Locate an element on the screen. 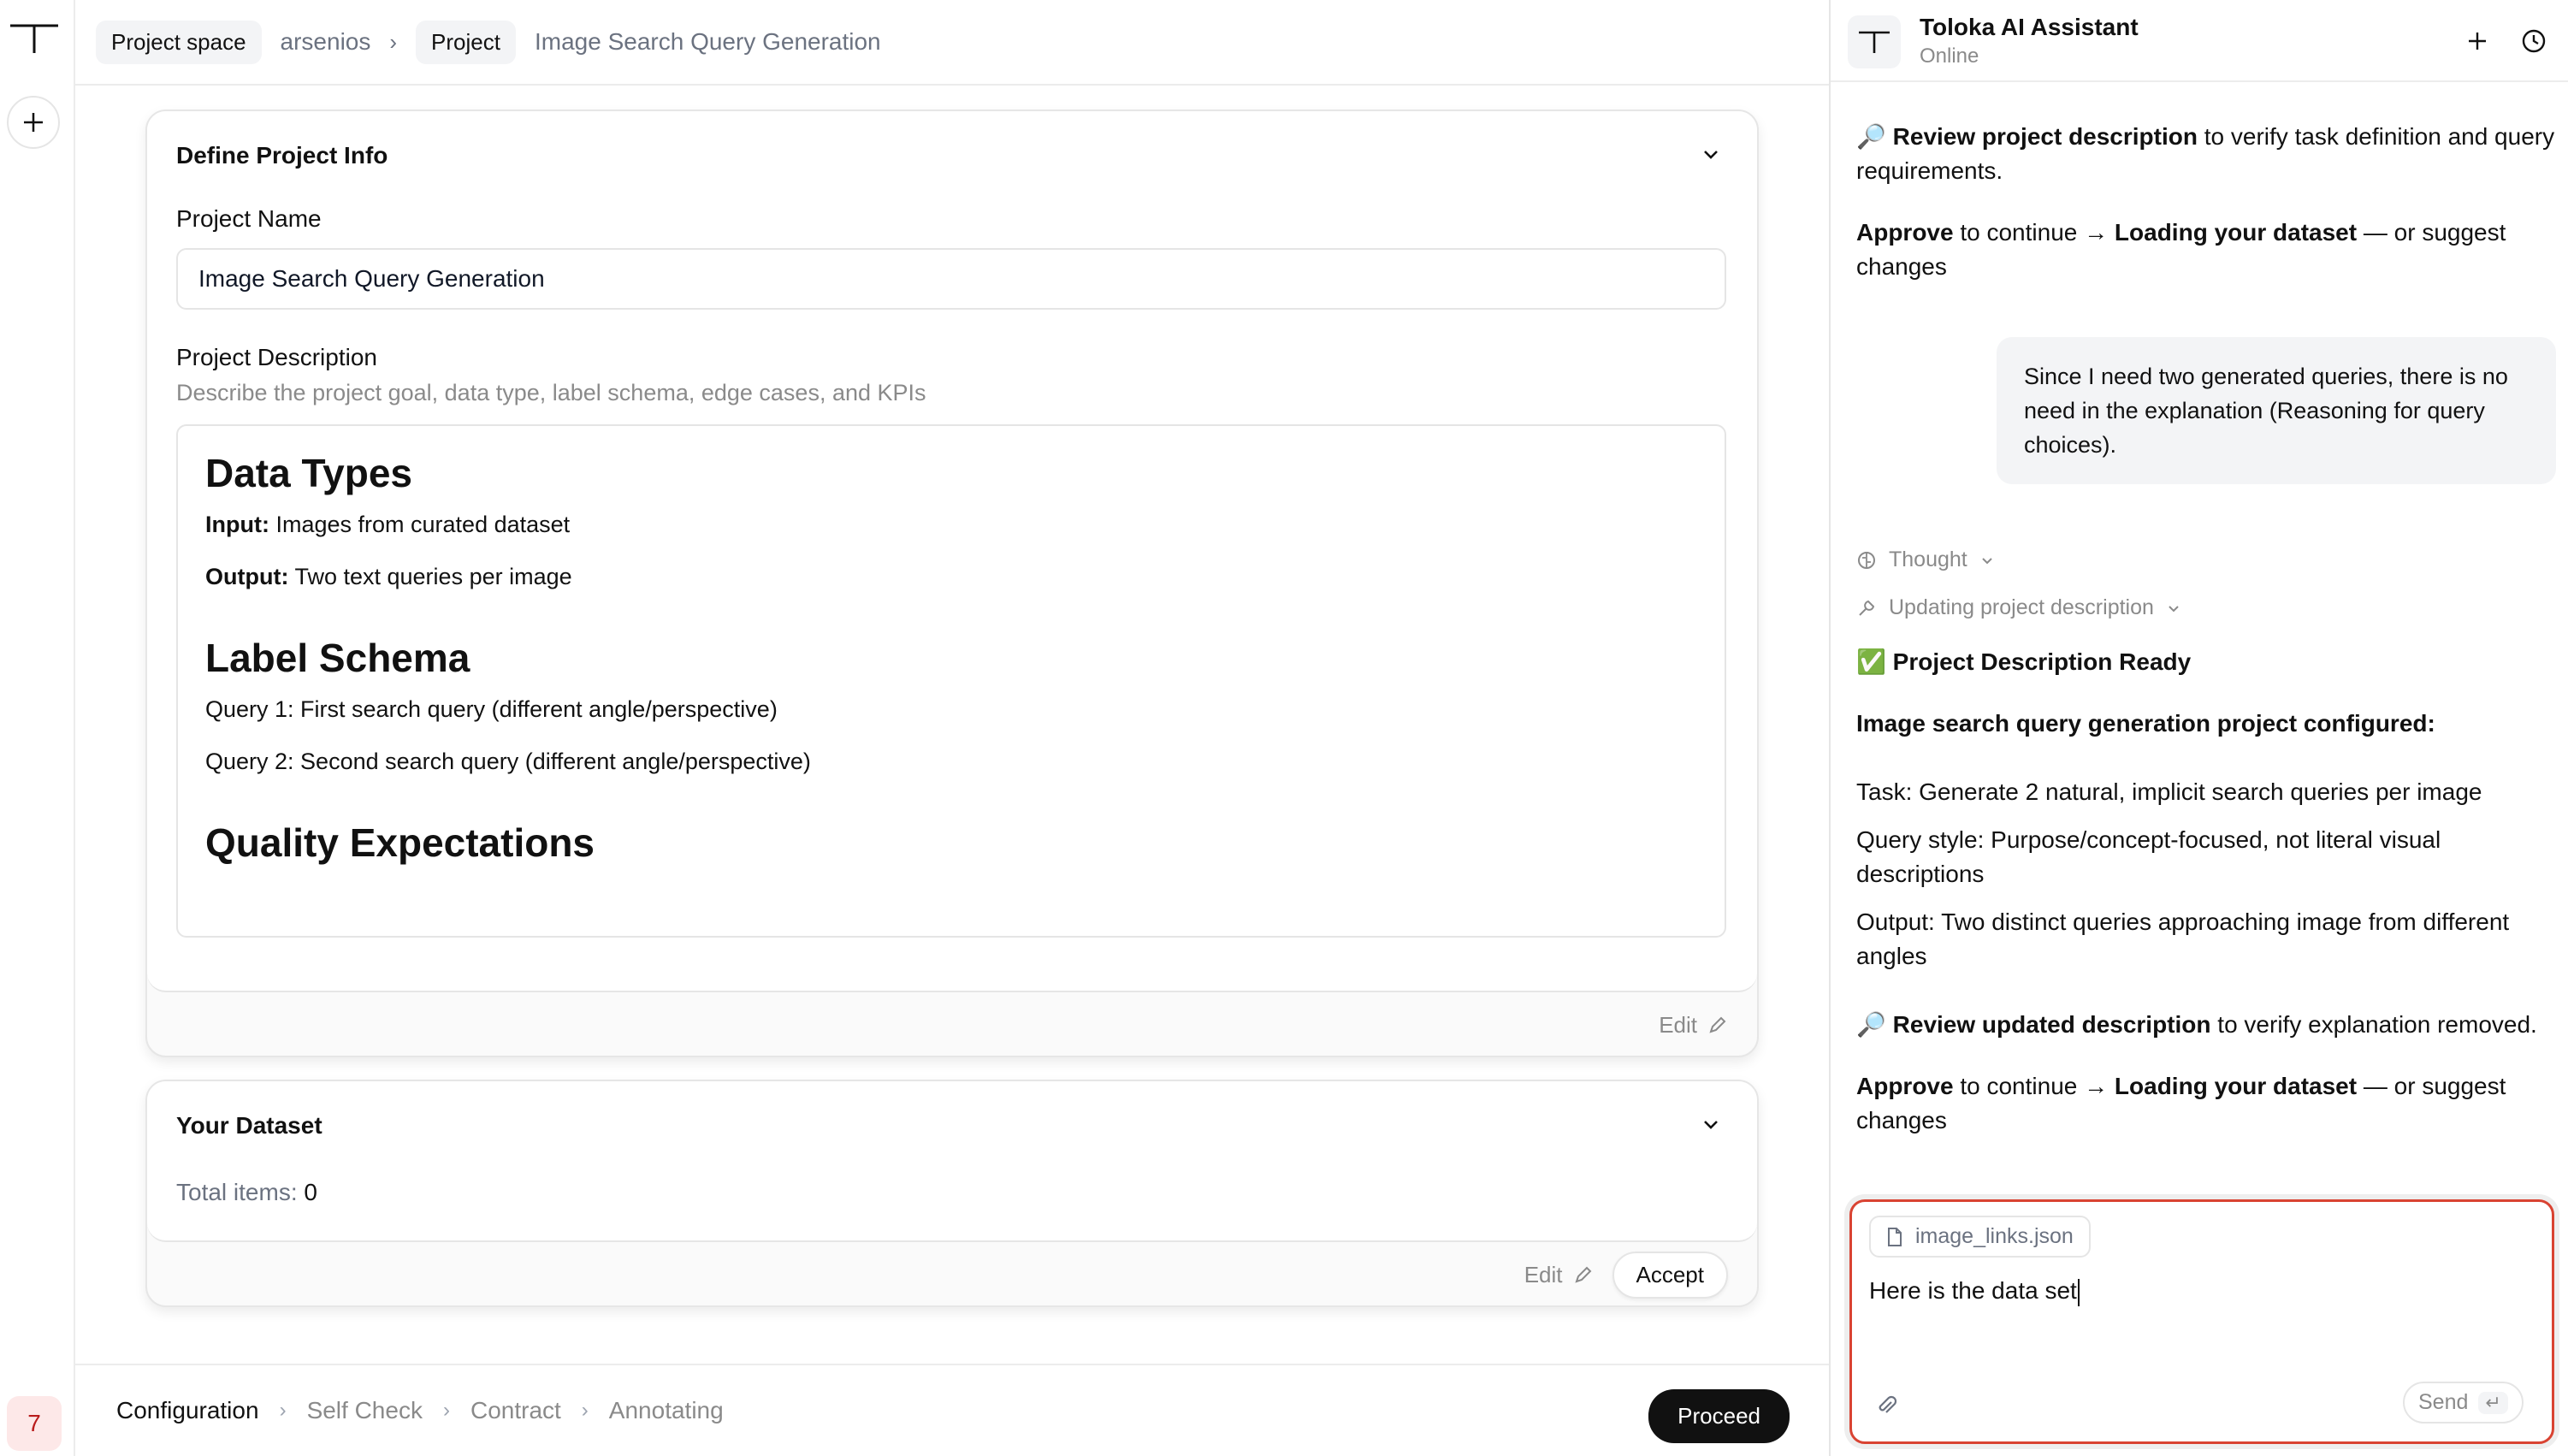 The image size is (2568, 1456). project-name-input: Image Search Query Generation is located at coordinates (951, 279).